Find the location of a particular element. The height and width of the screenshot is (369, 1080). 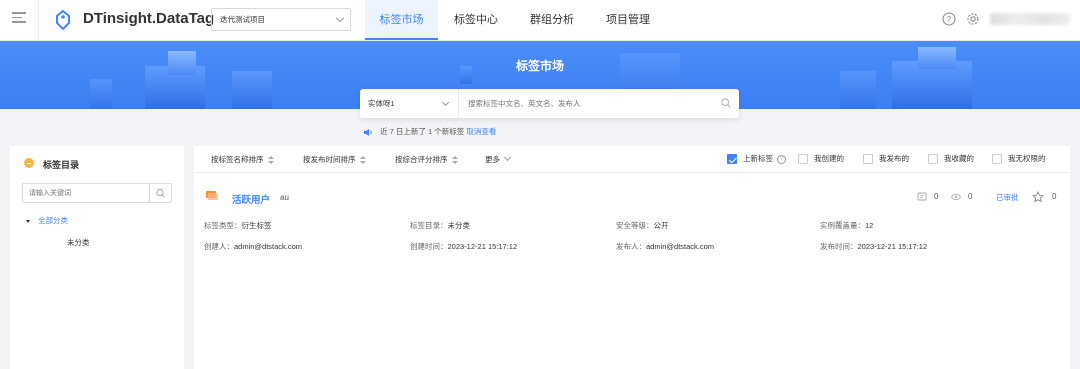

catalog-icon is located at coordinates (29, 163).